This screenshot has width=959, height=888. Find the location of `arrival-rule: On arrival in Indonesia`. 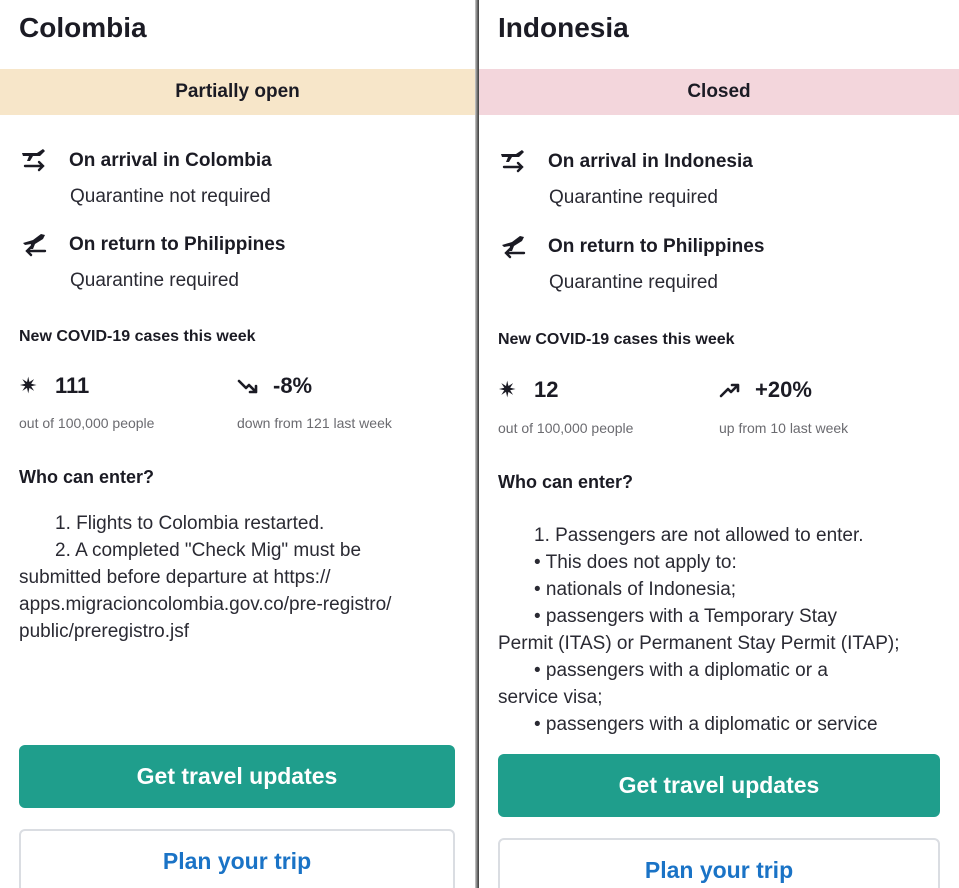

arrival-rule: On arrival in Indonesia is located at coordinates (625, 162).